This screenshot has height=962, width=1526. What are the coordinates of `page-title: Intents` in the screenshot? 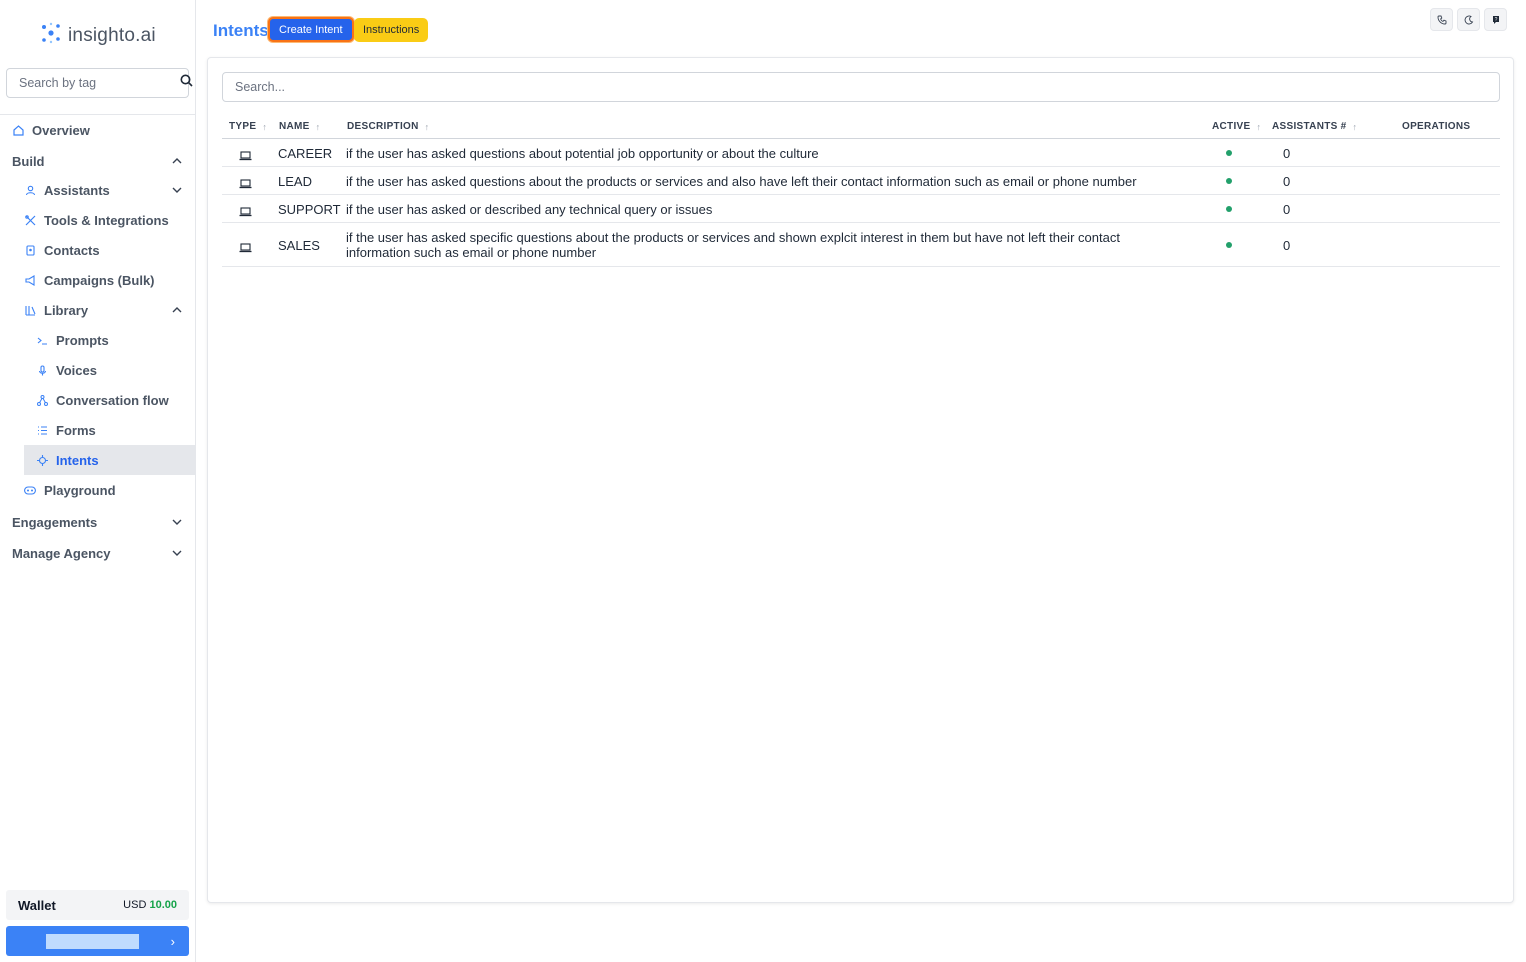 It's located at (241, 30).